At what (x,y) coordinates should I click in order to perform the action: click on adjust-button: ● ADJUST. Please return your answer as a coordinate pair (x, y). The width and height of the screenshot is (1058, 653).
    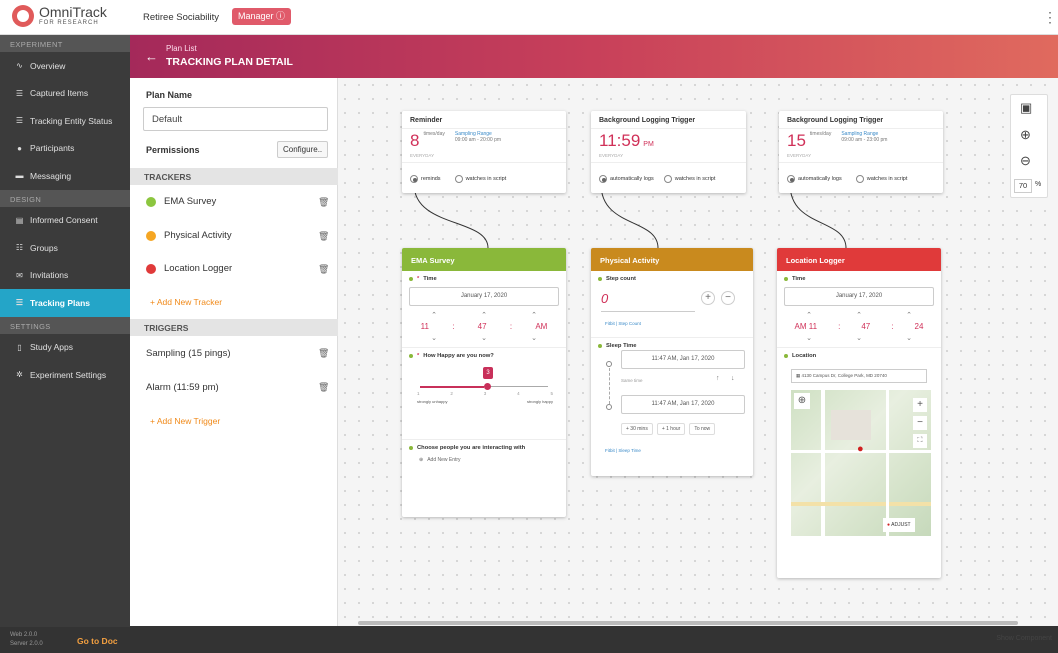
    Looking at the image, I should click on (899, 525).